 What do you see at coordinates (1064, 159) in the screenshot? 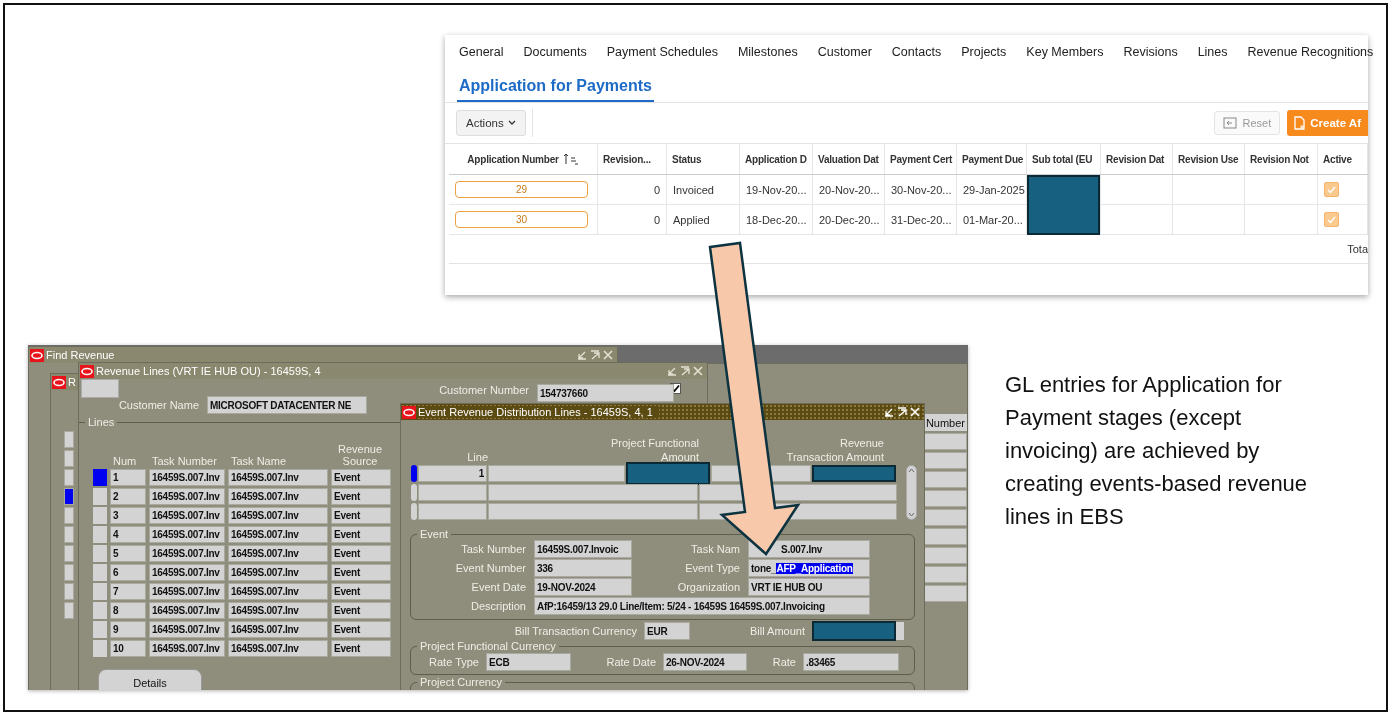
I see `column-header: Sub total (EU` at bounding box center [1064, 159].